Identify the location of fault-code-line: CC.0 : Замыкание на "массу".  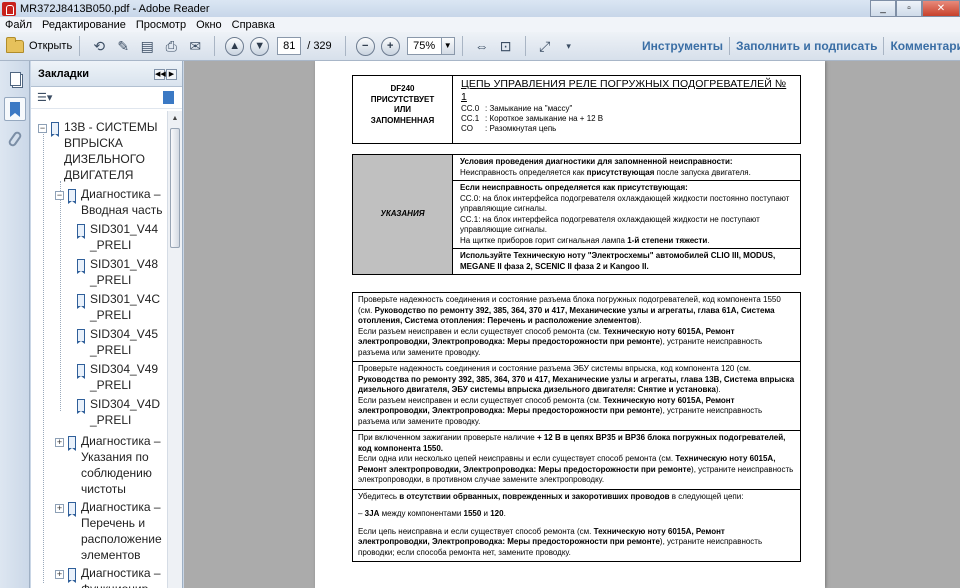
(517, 108).